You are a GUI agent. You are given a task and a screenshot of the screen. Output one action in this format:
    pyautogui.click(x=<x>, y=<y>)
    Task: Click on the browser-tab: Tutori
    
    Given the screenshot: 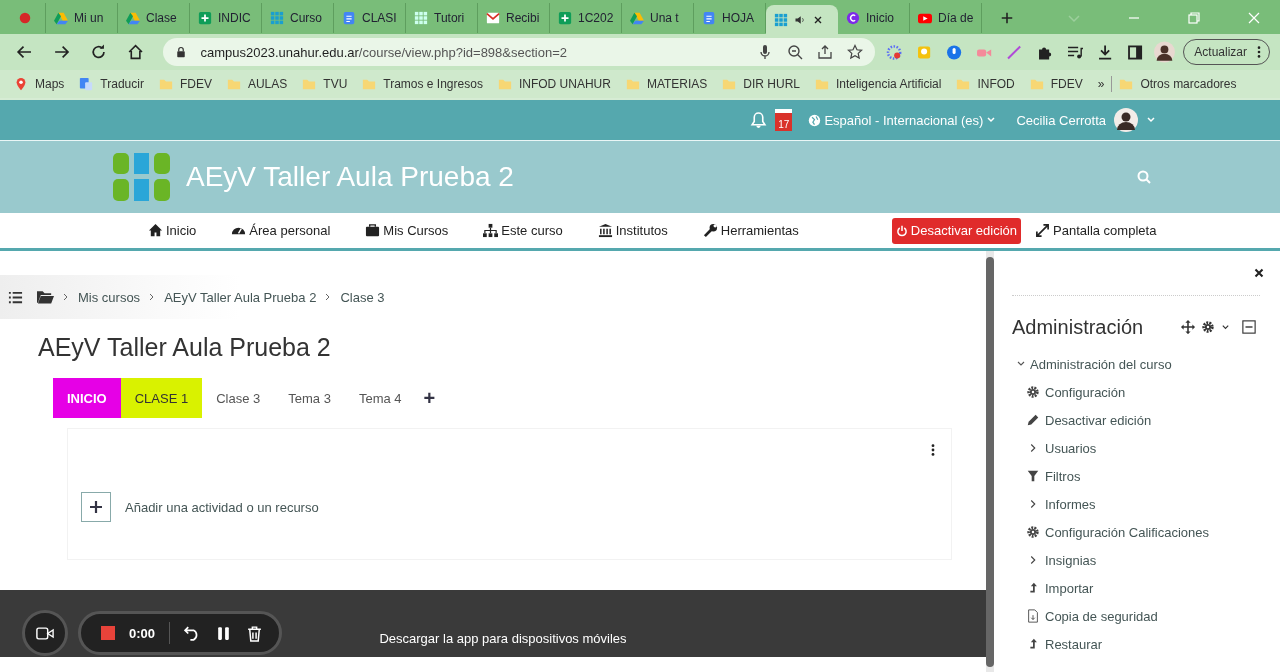 What is the action you would take?
    pyautogui.click(x=442, y=18)
    